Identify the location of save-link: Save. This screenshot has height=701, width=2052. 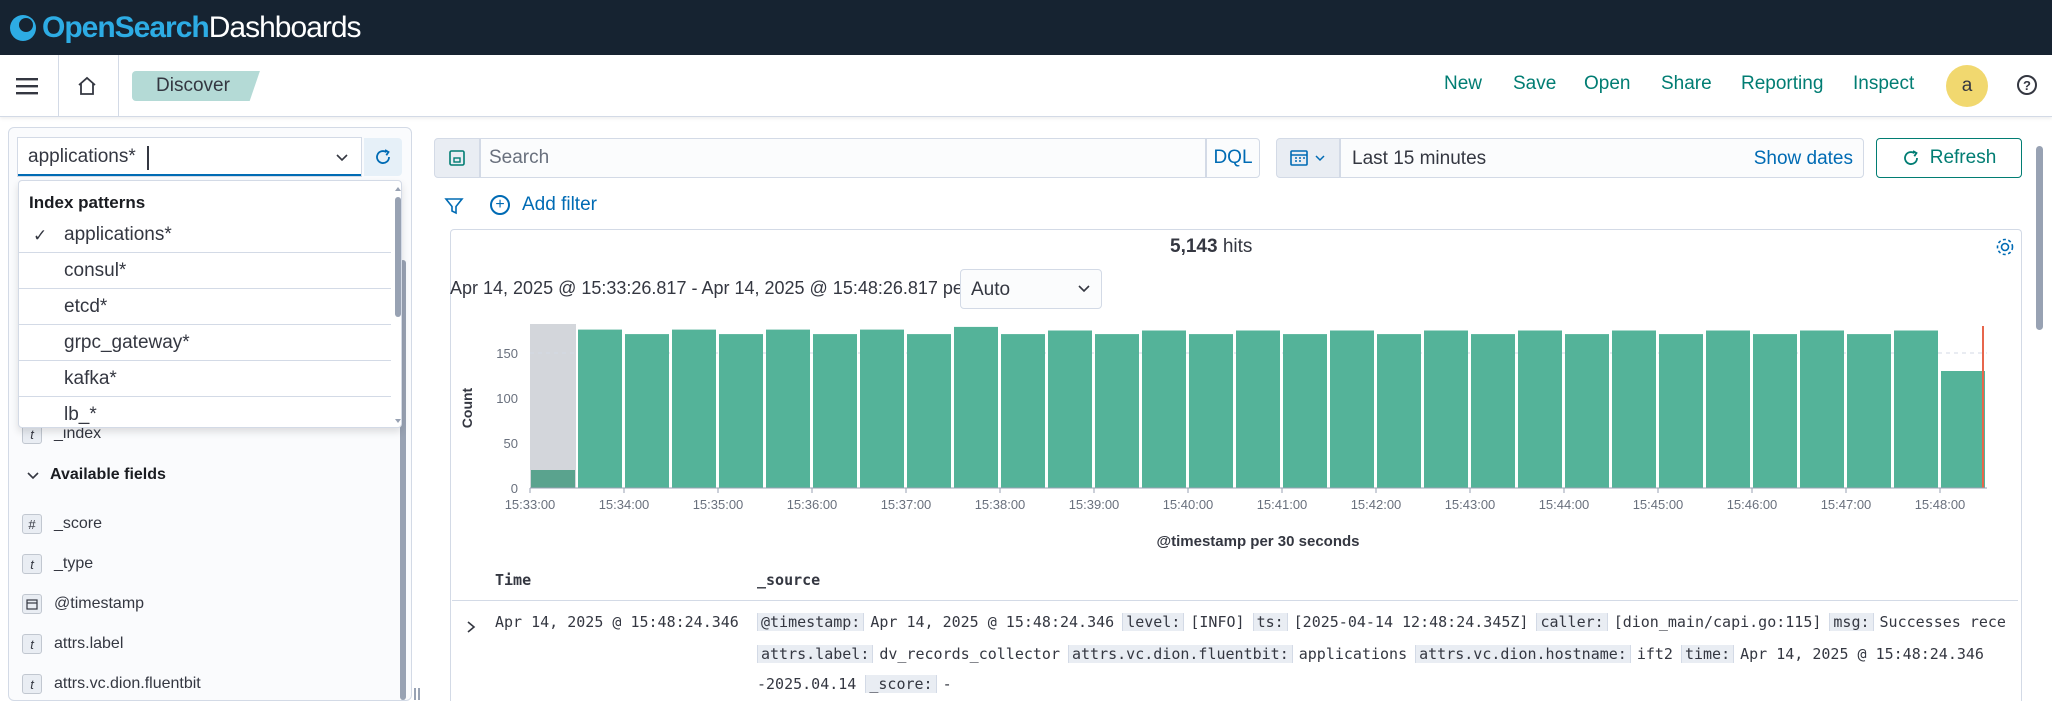
(1534, 84).